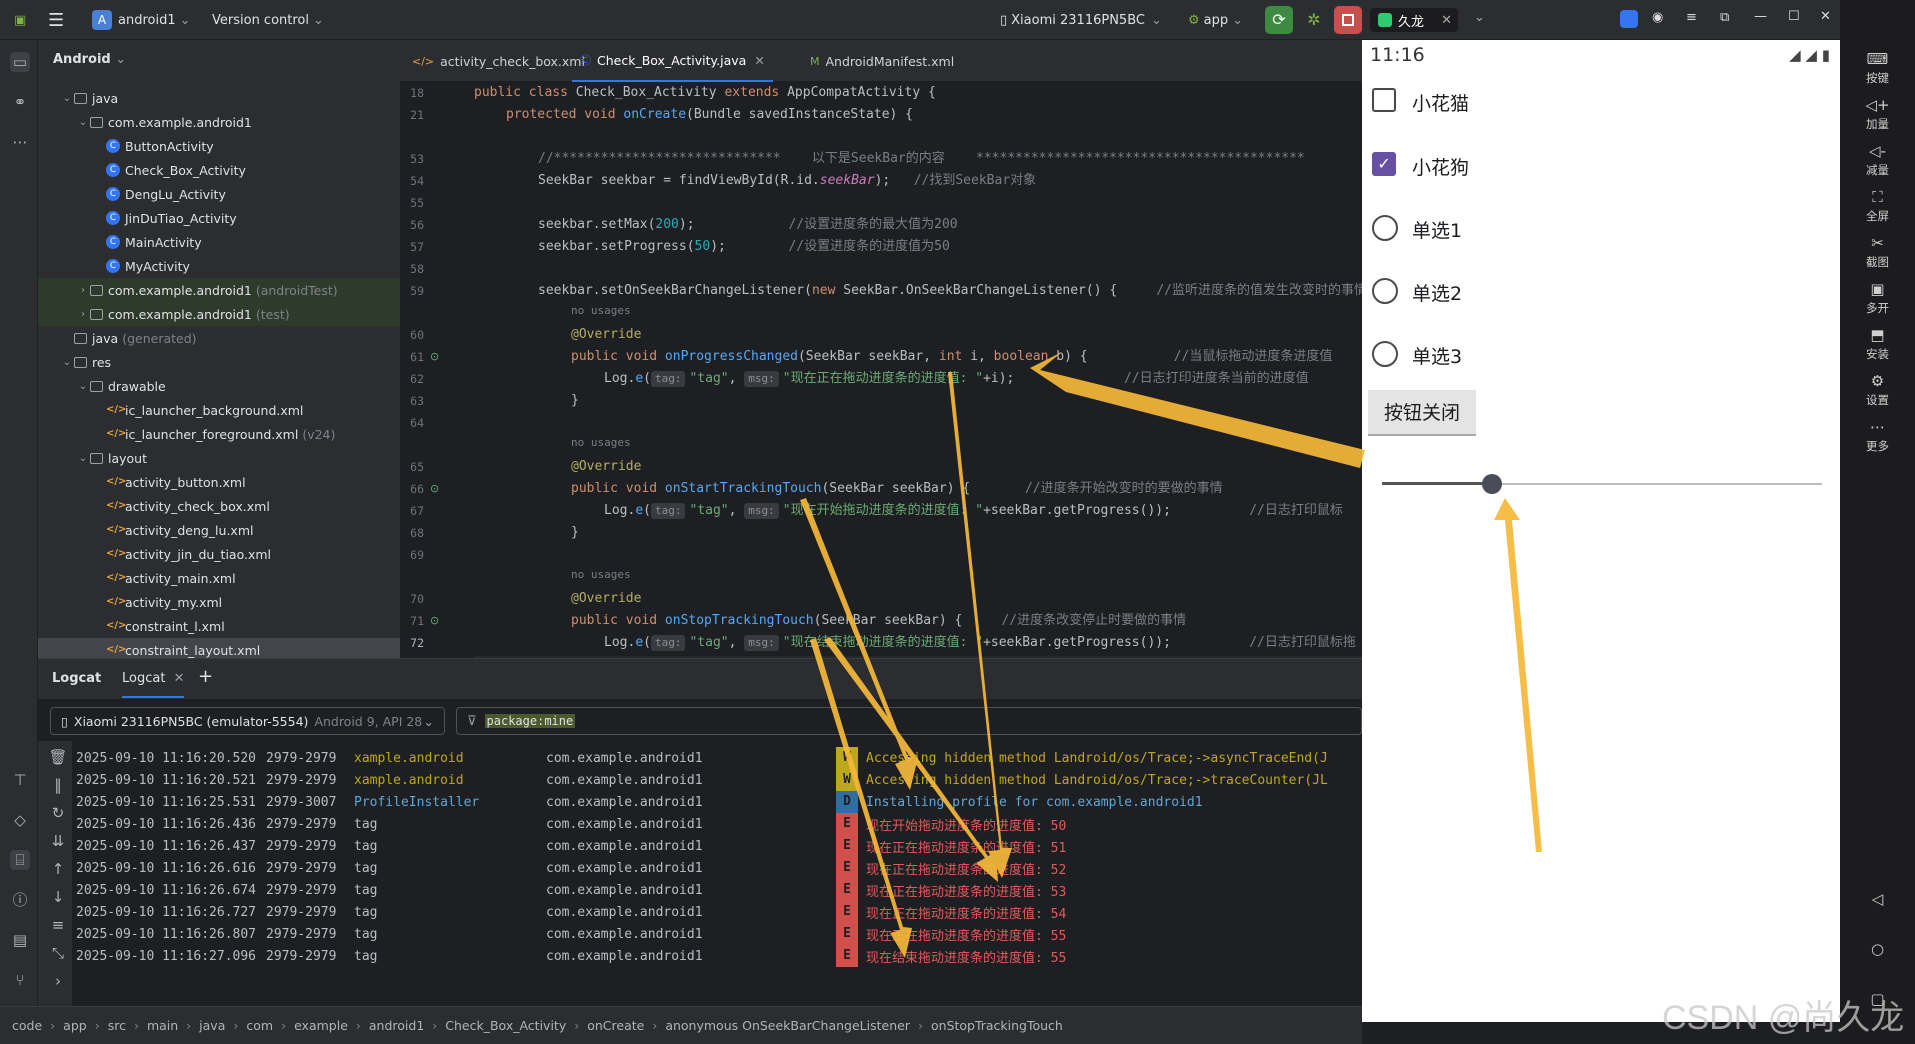  Describe the element at coordinates (219, 578) in the screenshot. I see `tree-item: </> activity_main.xml` at that location.